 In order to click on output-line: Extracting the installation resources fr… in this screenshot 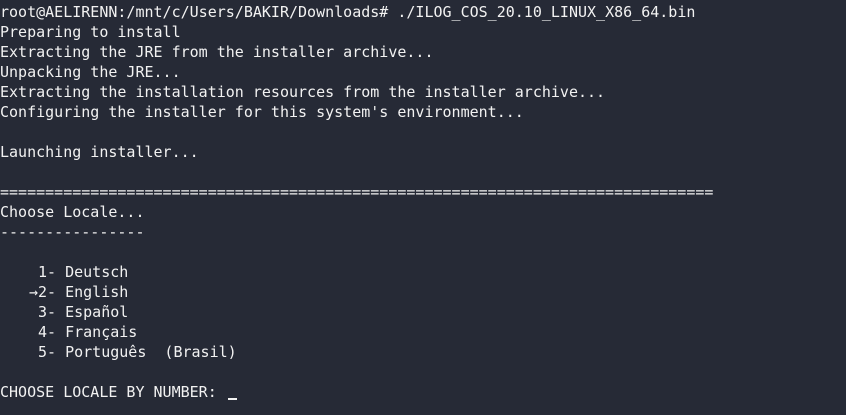, I will do `click(303, 92)`.